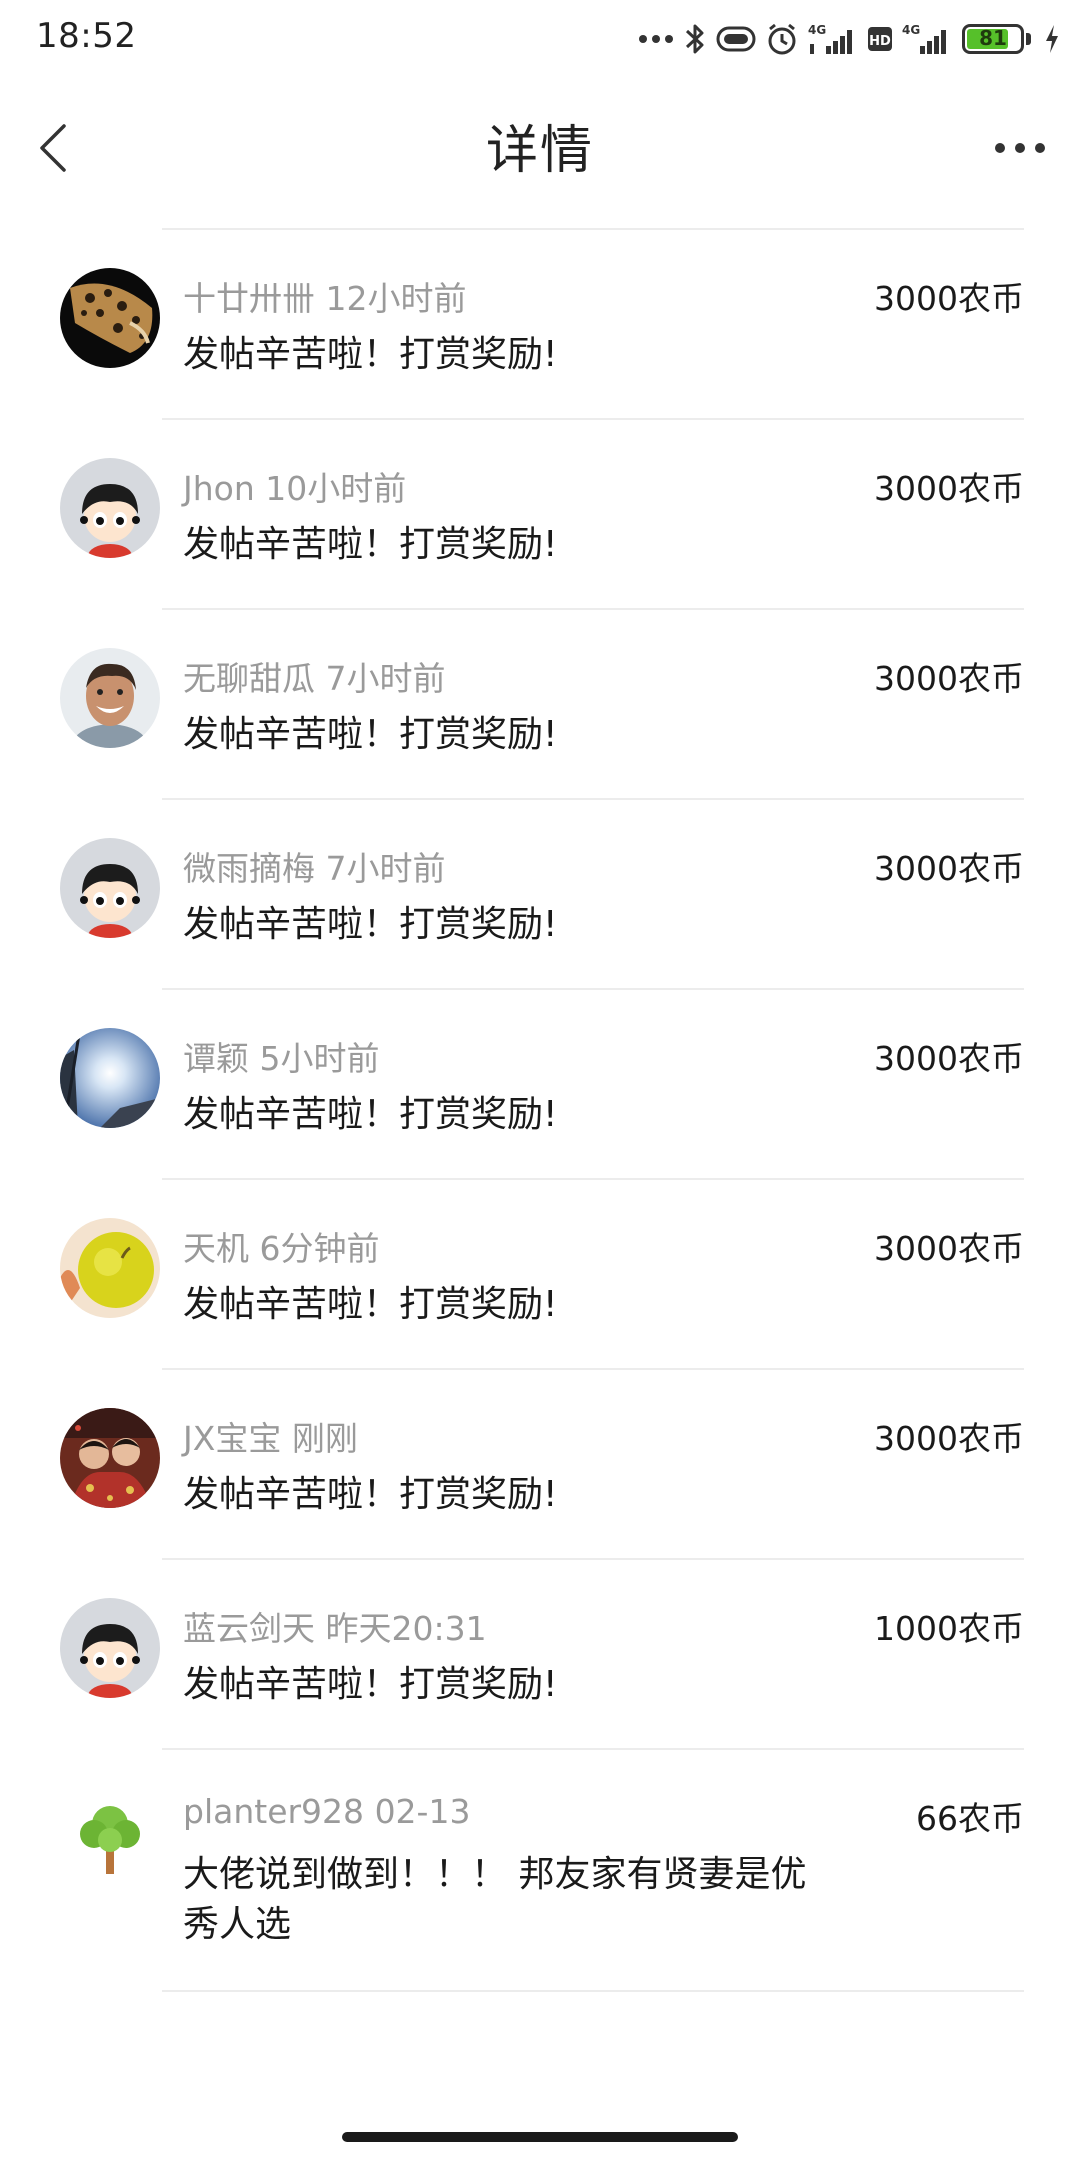 The image size is (1080, 2160). What do you see at coordinates (695, 39) in the screenshot?
I see `bluetooth-icon` at bounding box center [695, 39].